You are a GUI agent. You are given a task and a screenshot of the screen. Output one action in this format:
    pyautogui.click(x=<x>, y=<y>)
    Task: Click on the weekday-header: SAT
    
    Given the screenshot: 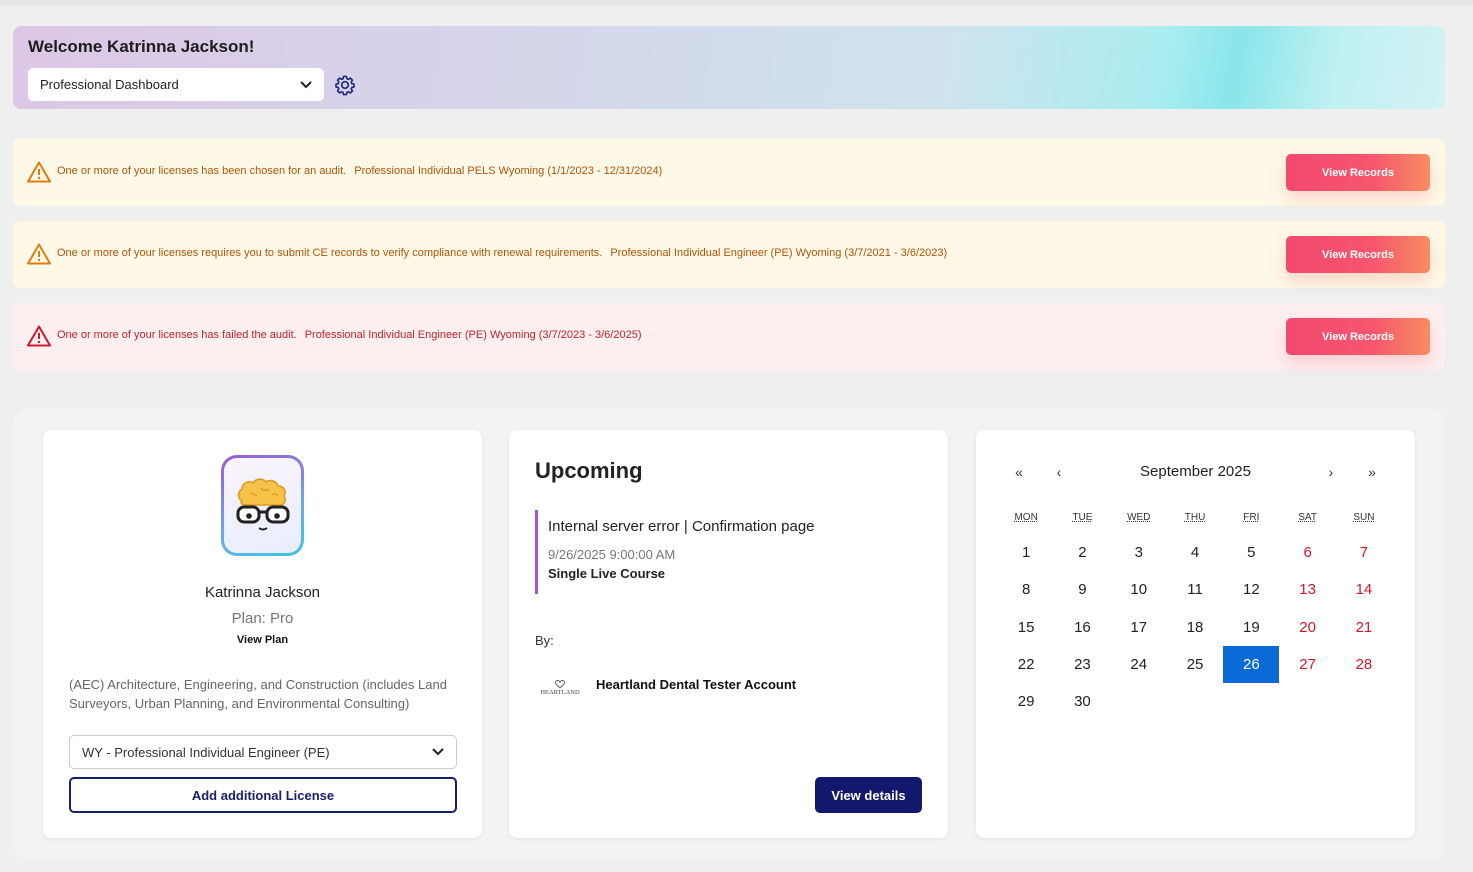 What is the action you would take?
    pyautogui.click(x=1307, y=517)
    